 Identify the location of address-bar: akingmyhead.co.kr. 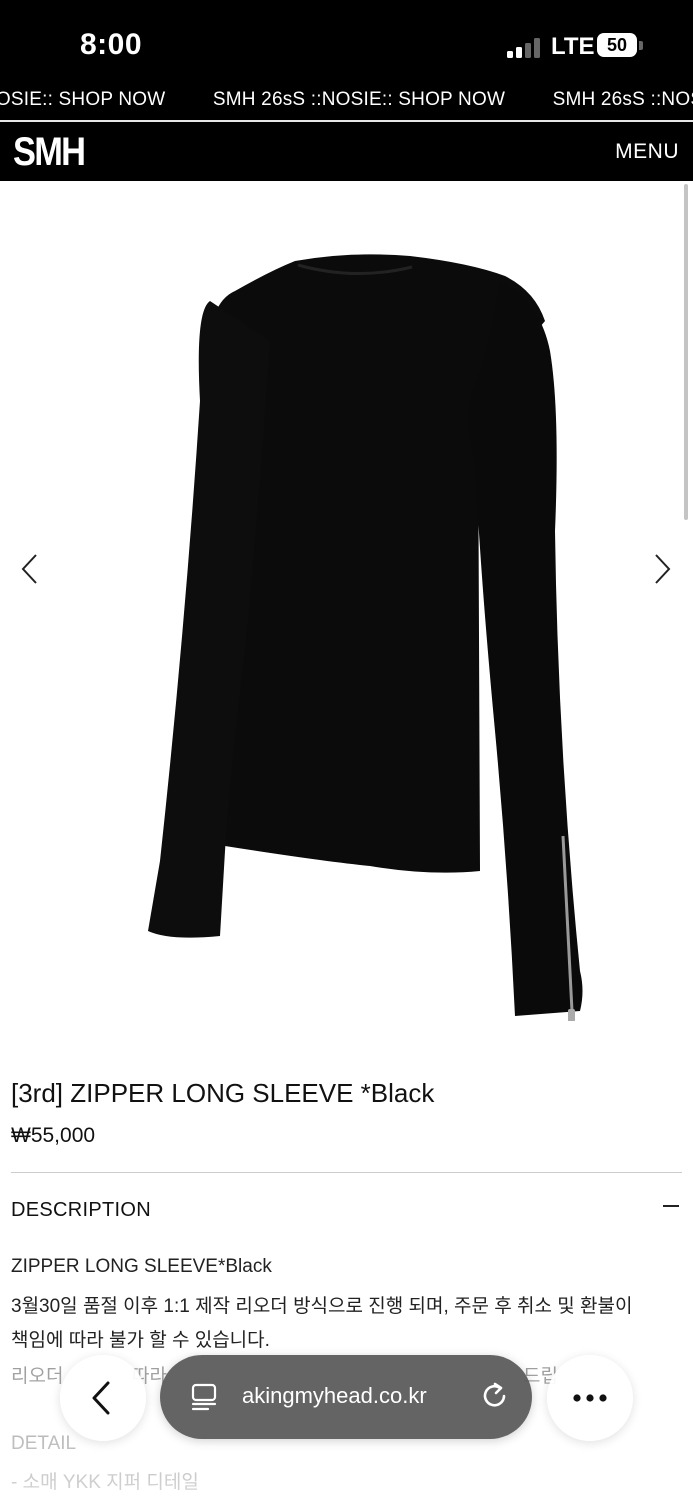
(346, 1397).